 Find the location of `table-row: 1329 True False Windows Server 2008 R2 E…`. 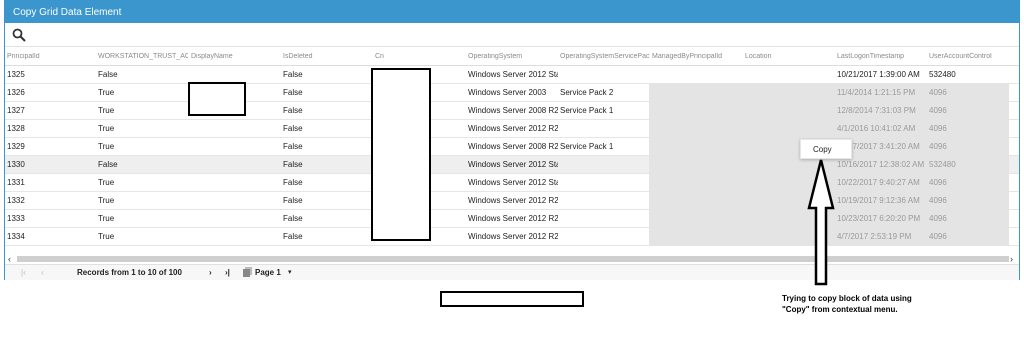

table-row: 1329 True False Windows Server 2008 R2 E… is located at coordinates (512, 147).